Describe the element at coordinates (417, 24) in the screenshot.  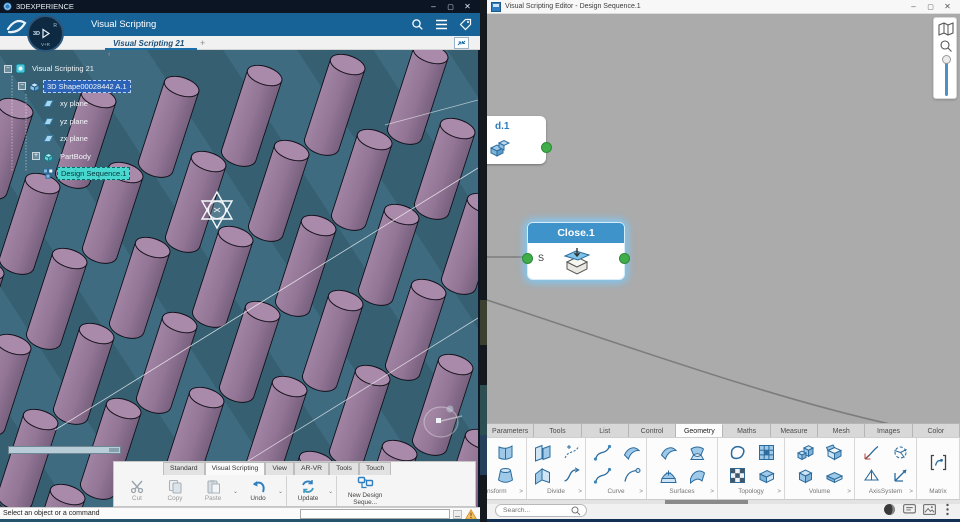
I see `search-icon` at that location.